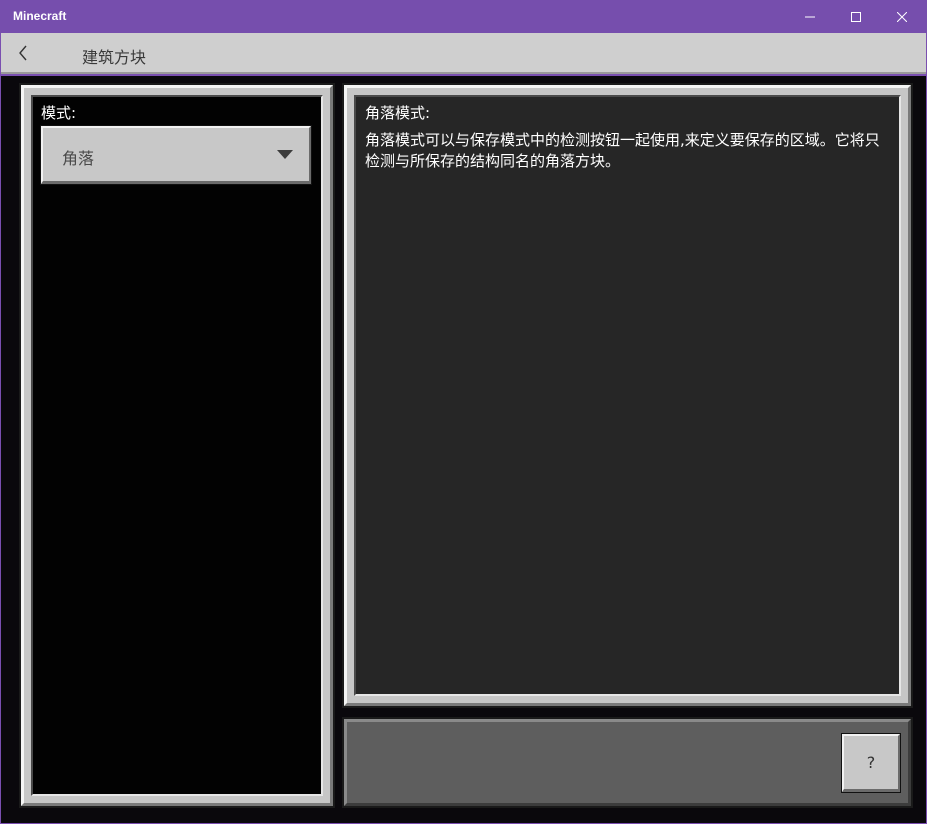  I want to click on back-button, so click(23, 53).